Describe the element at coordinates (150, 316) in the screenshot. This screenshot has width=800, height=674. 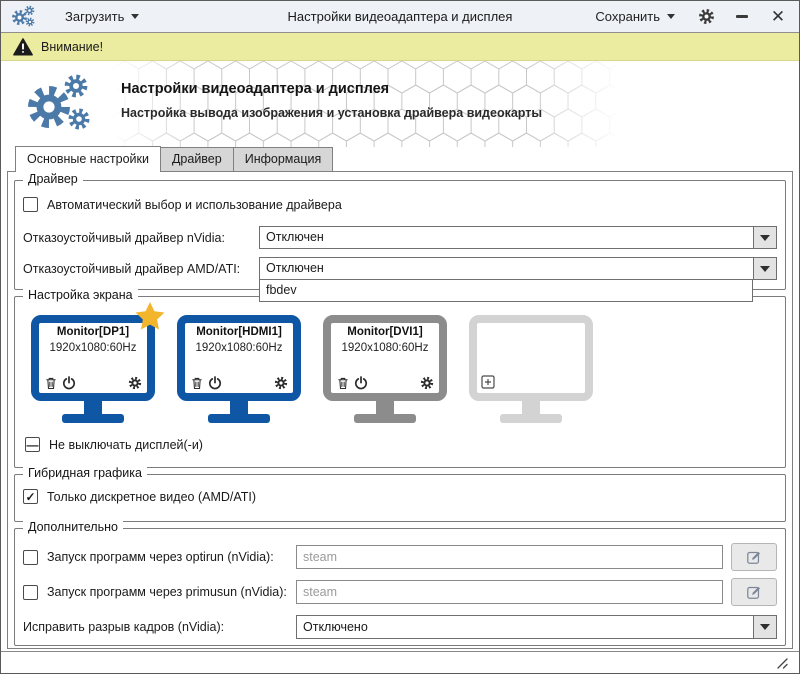
I see `primary-star-icon` at that location.